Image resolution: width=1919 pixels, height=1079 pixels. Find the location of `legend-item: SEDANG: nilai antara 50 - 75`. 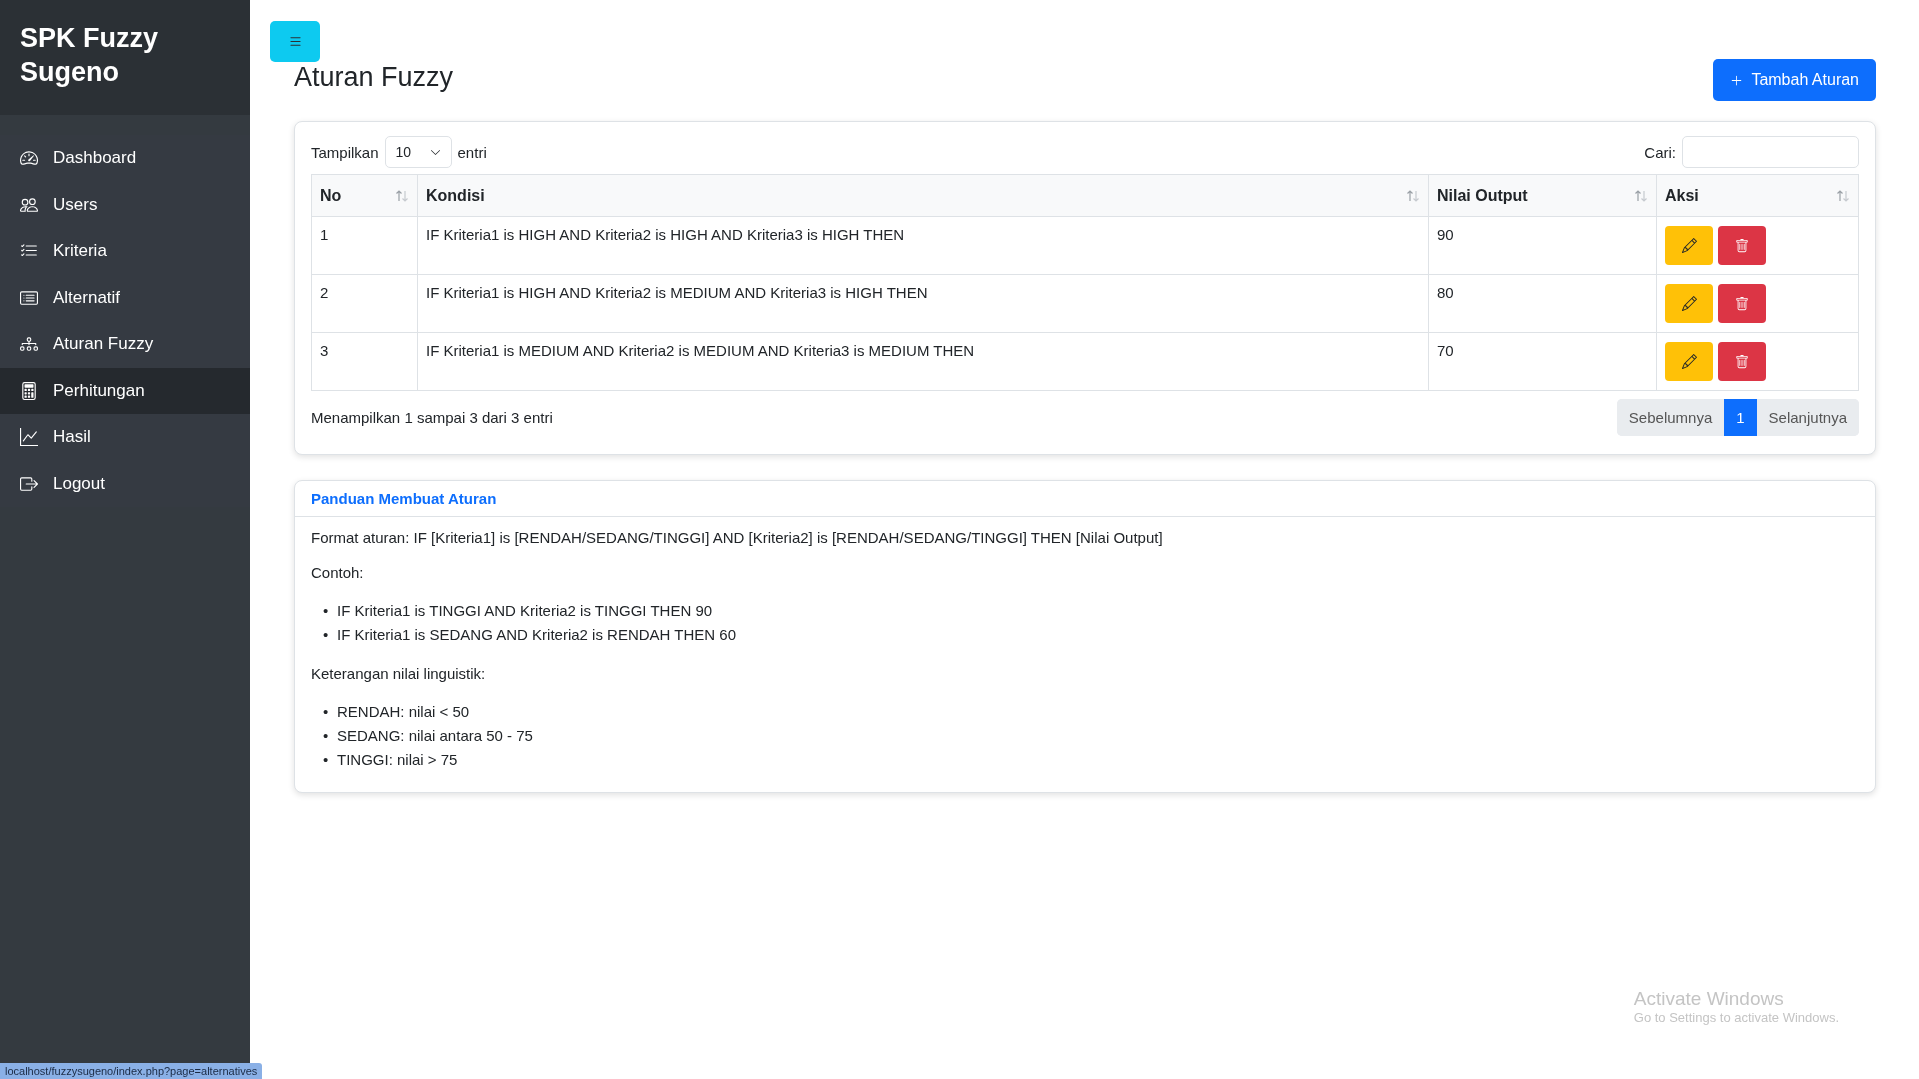

legend-item: SEDANG: nilai antara 50 - 75 is located at coordinates (435, 736).